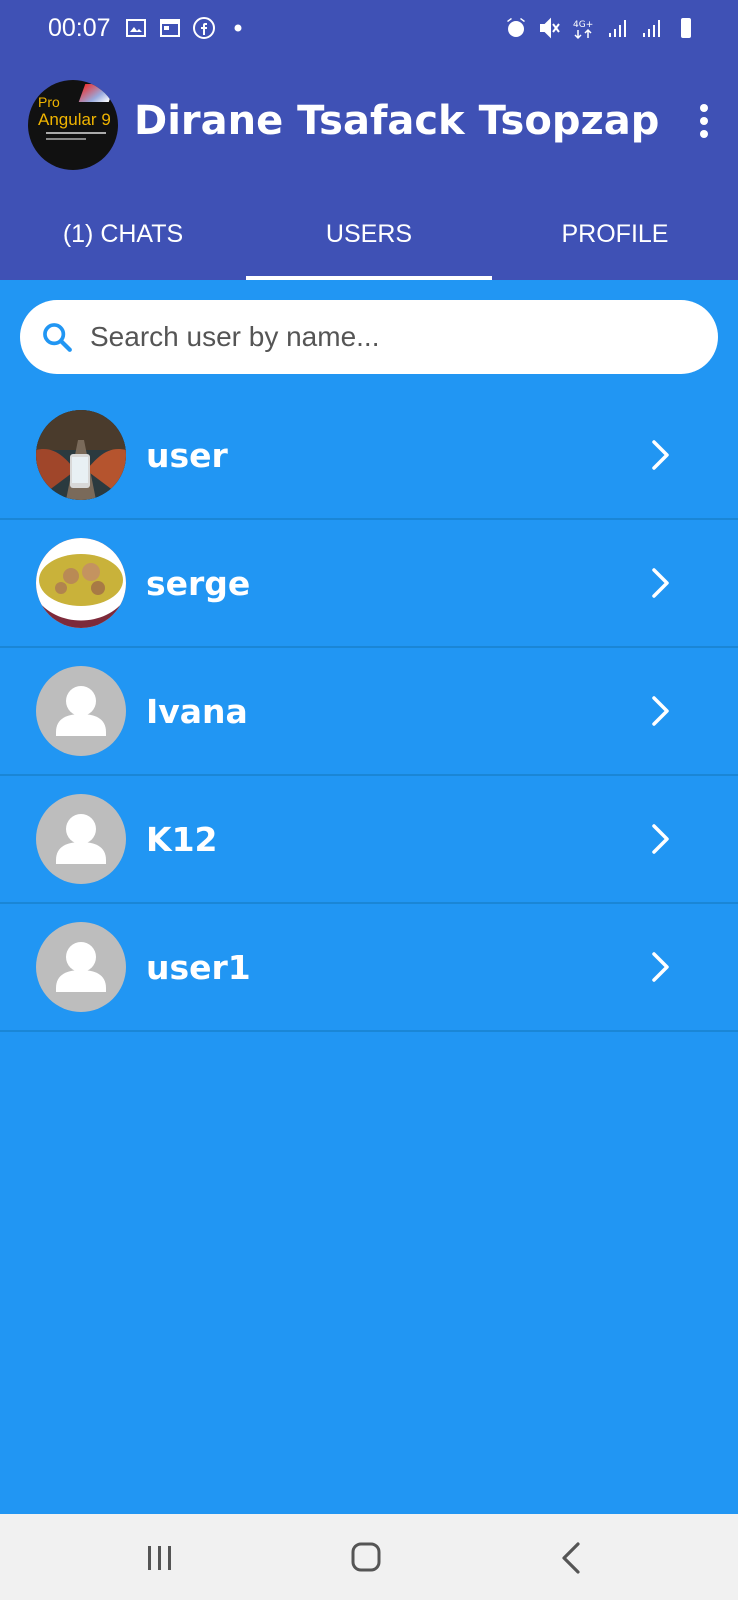 This screenshot has height=1600, width=738. I want to click on search-icon, so click(57, 337).